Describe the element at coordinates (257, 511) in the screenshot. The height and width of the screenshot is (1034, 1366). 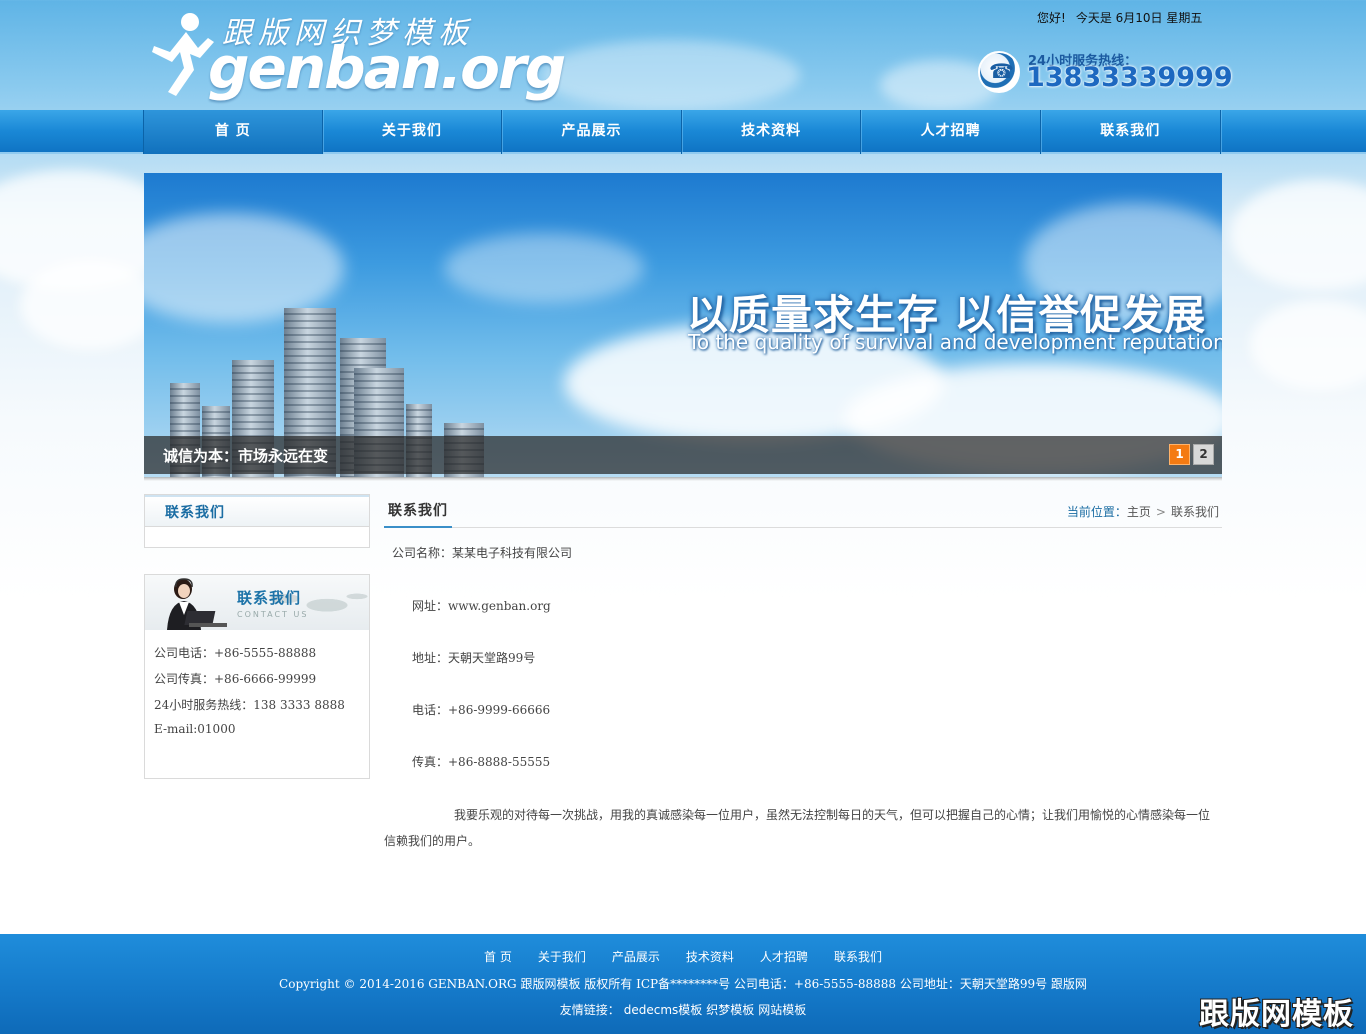
I see `sidebar-title: 联系我们` at that location.